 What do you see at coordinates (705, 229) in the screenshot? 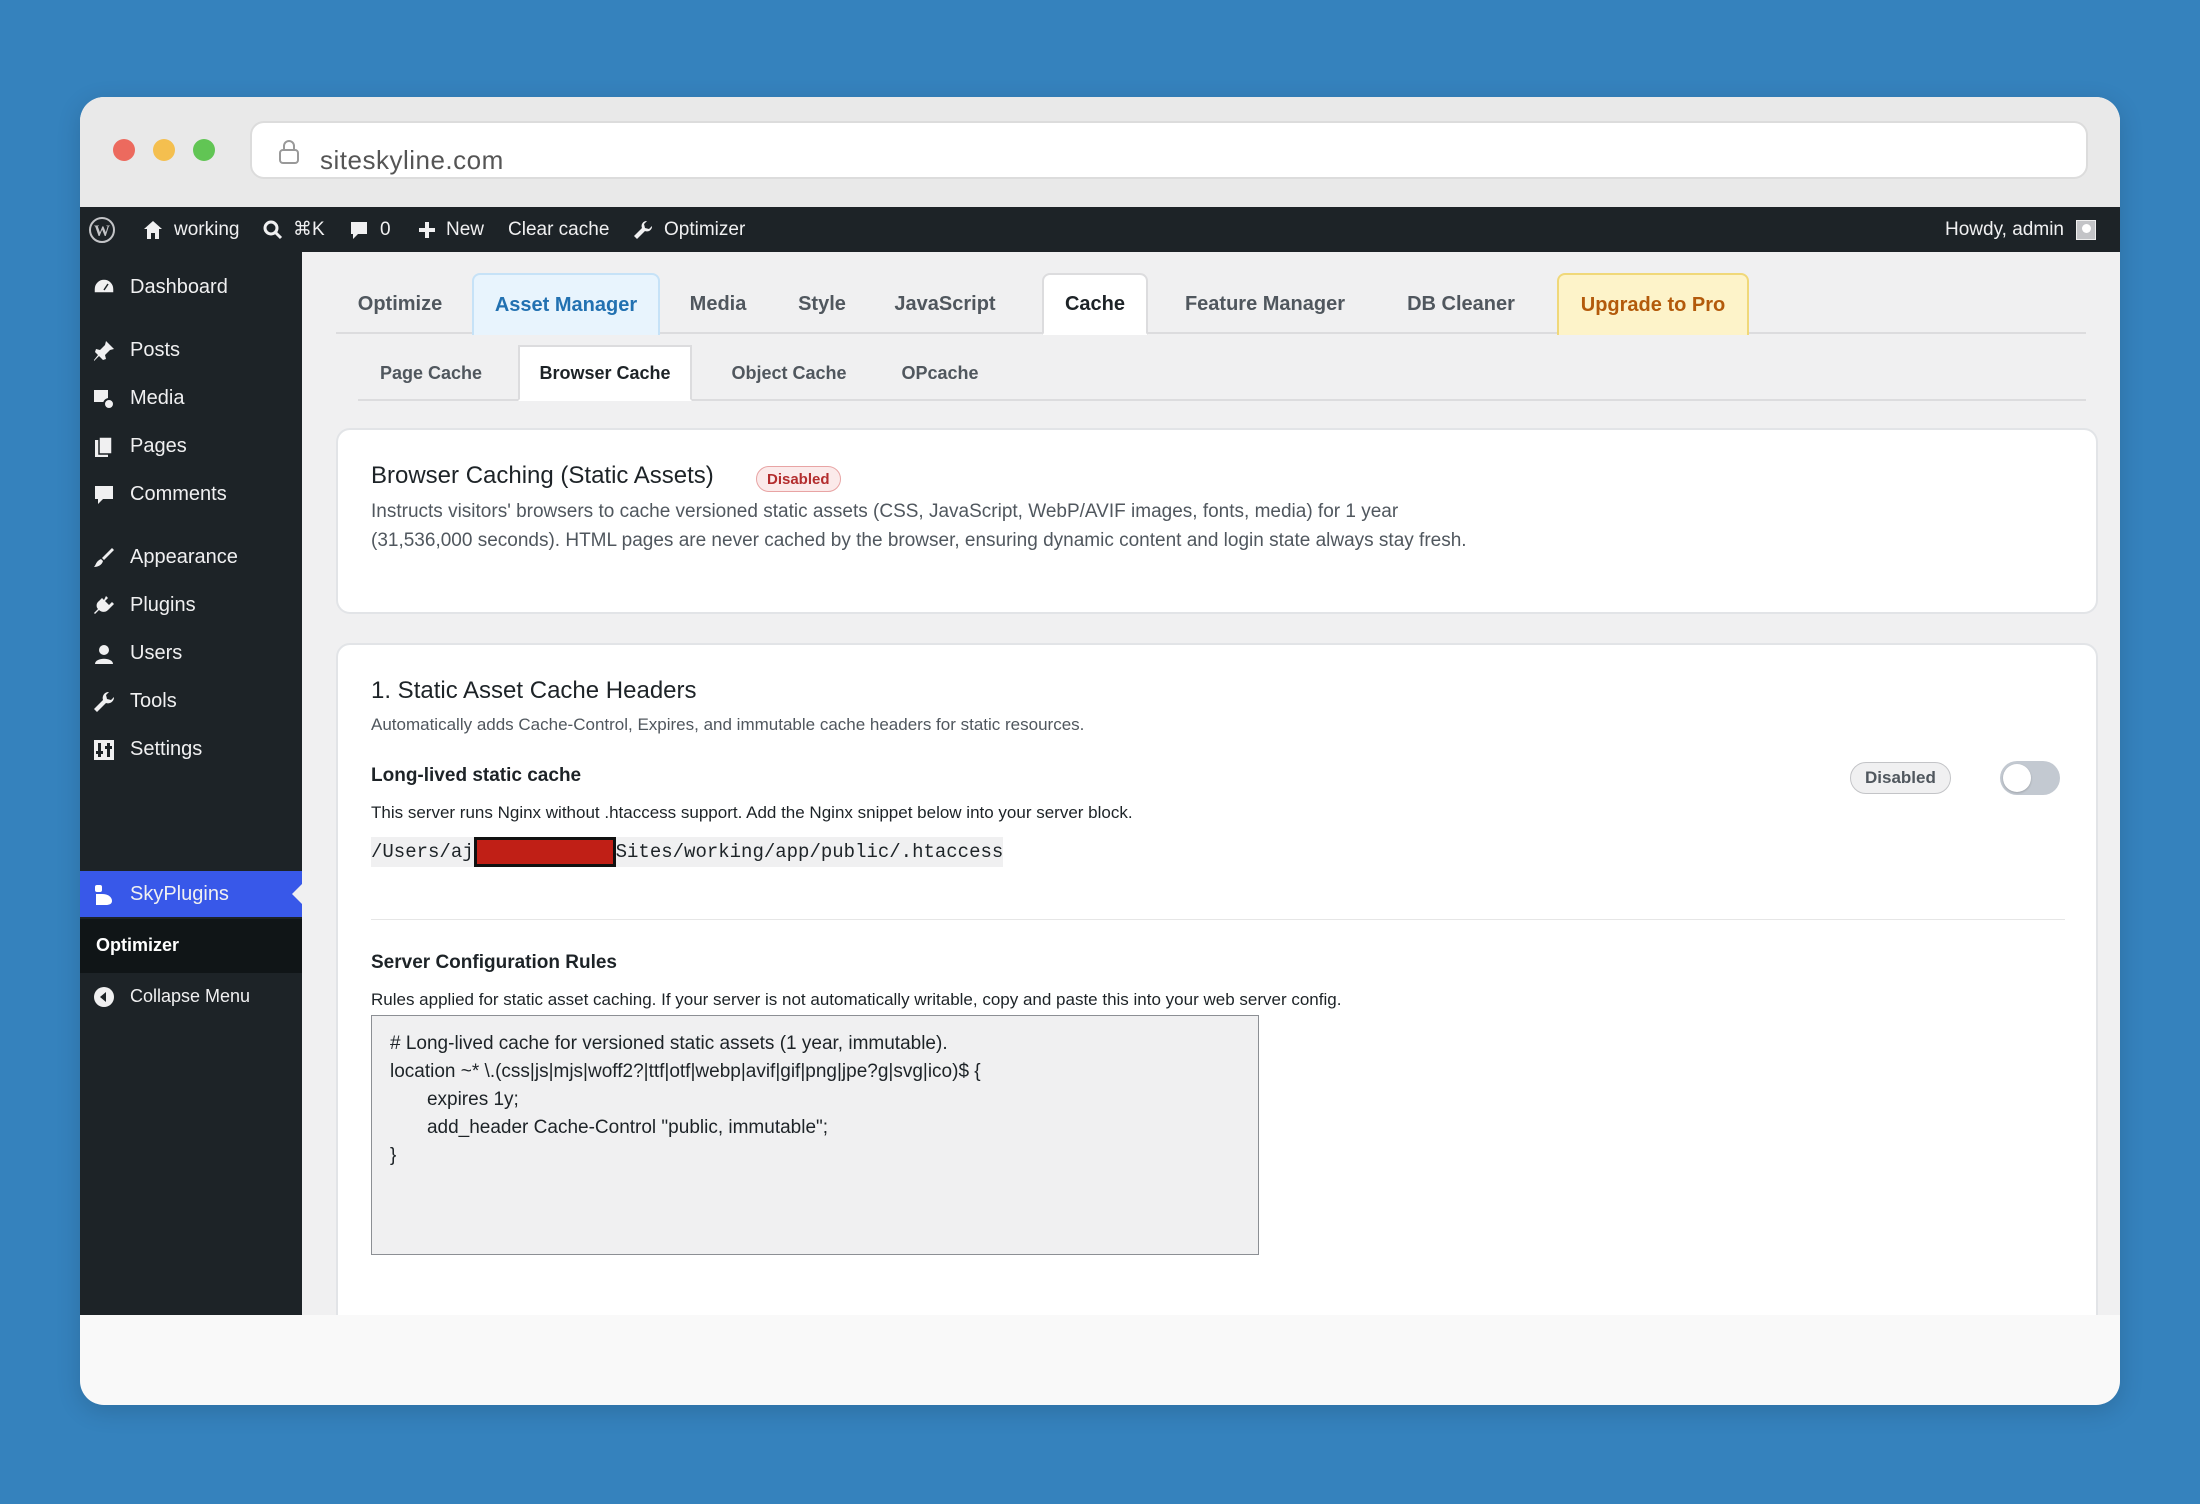
I see `optimizer-label: Optimizer` at bounding box center [705, 229].